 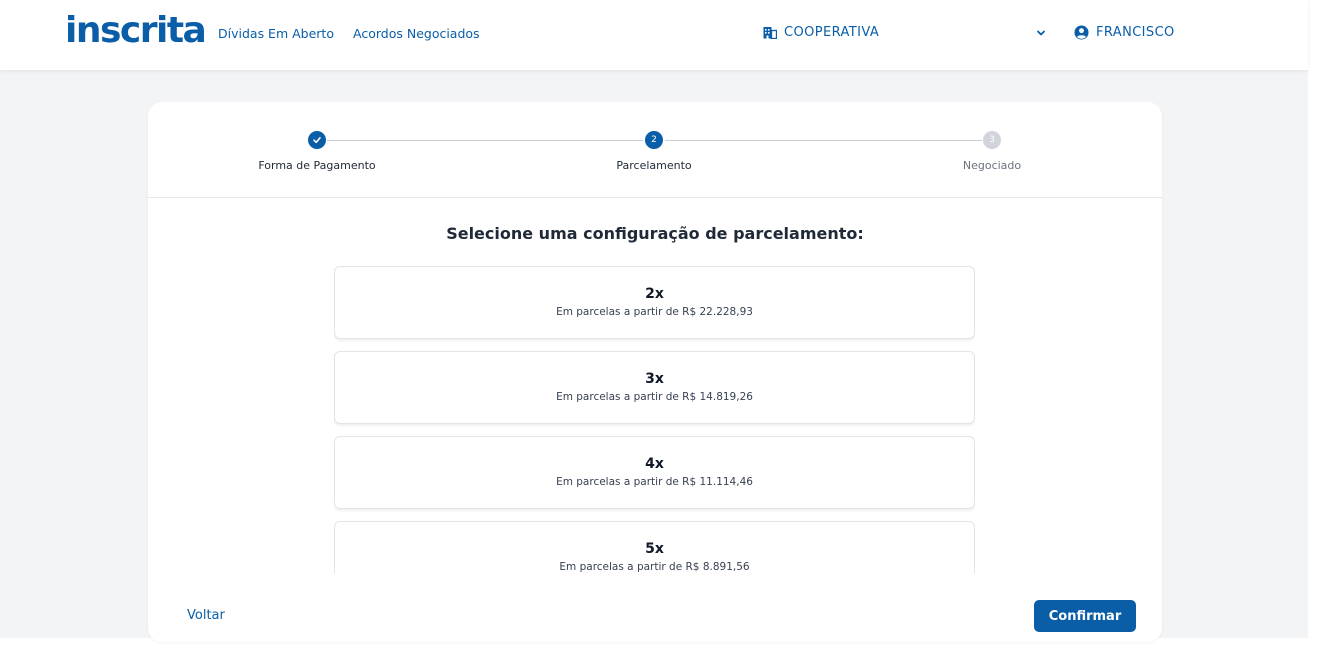 I want to click on user-circle-icon, so click(x=1081, y=32).